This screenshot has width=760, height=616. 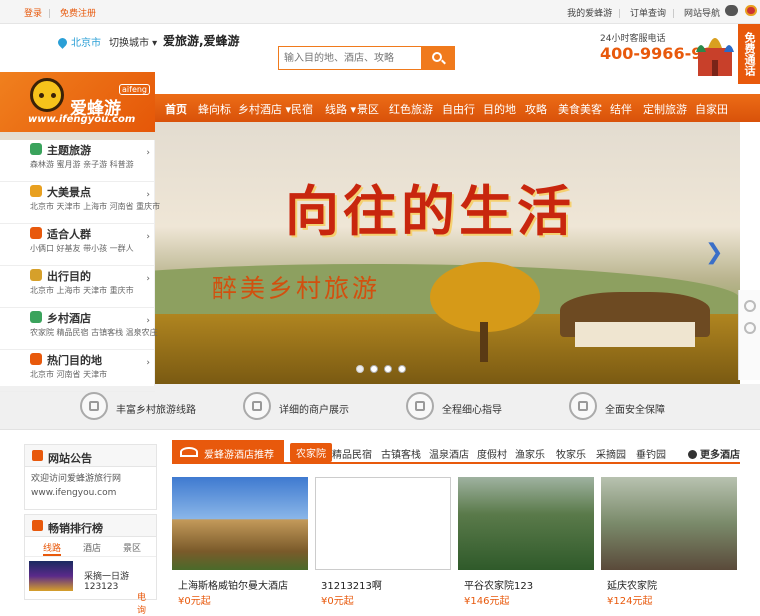 What do you see at coordinates (458, 109) in the screenshot?
I see `nav-item: 自由行` at bounding box center [458, 109].